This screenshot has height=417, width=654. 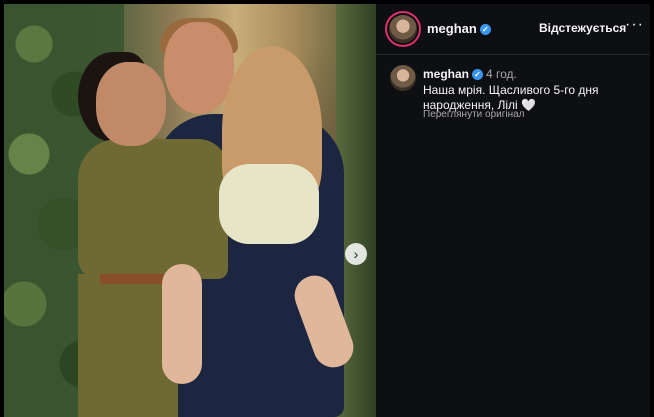 What do you see at coordinates (513, 29) in the screenshot?
I see `post-header: meghan ✓ Відстежується ···` at bounding box center [513, 29].